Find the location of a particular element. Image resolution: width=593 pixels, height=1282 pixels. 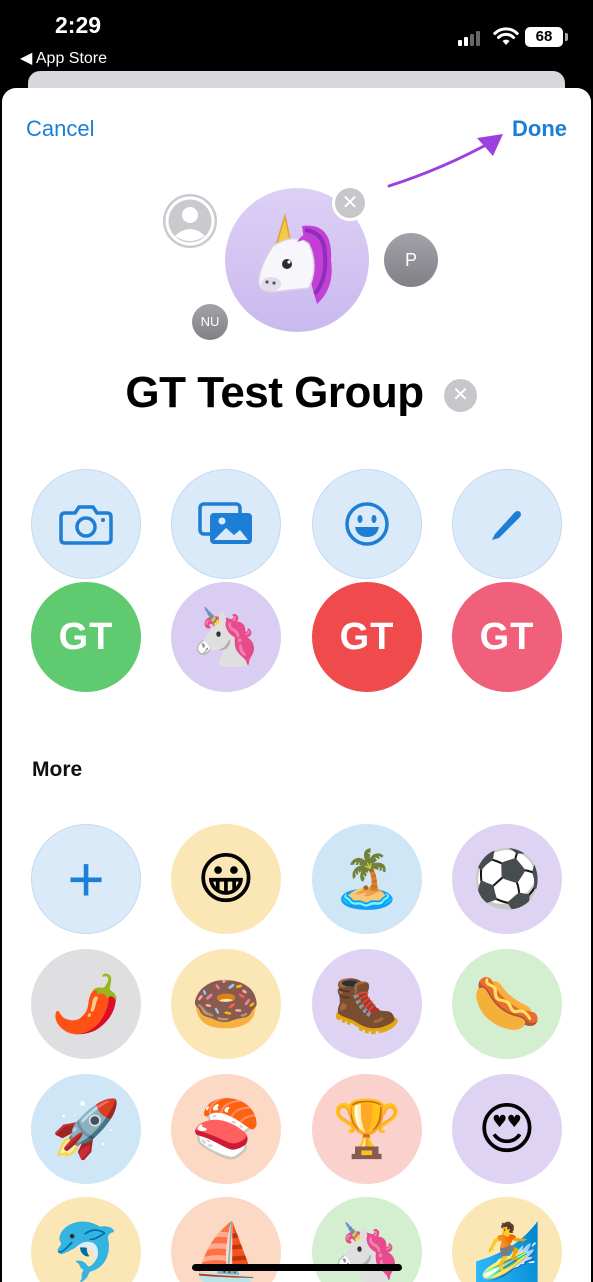

emoji-item: 🏝️ is located at coordinates (367, 879).